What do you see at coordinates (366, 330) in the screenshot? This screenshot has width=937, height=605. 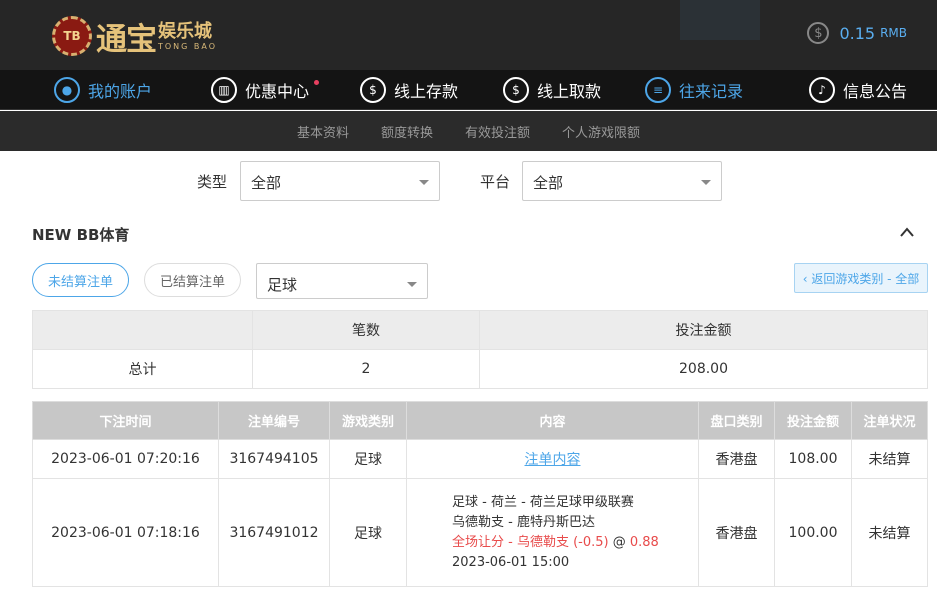 I see `summary-header-cell: 笔数` at bounding box center [366, 330].